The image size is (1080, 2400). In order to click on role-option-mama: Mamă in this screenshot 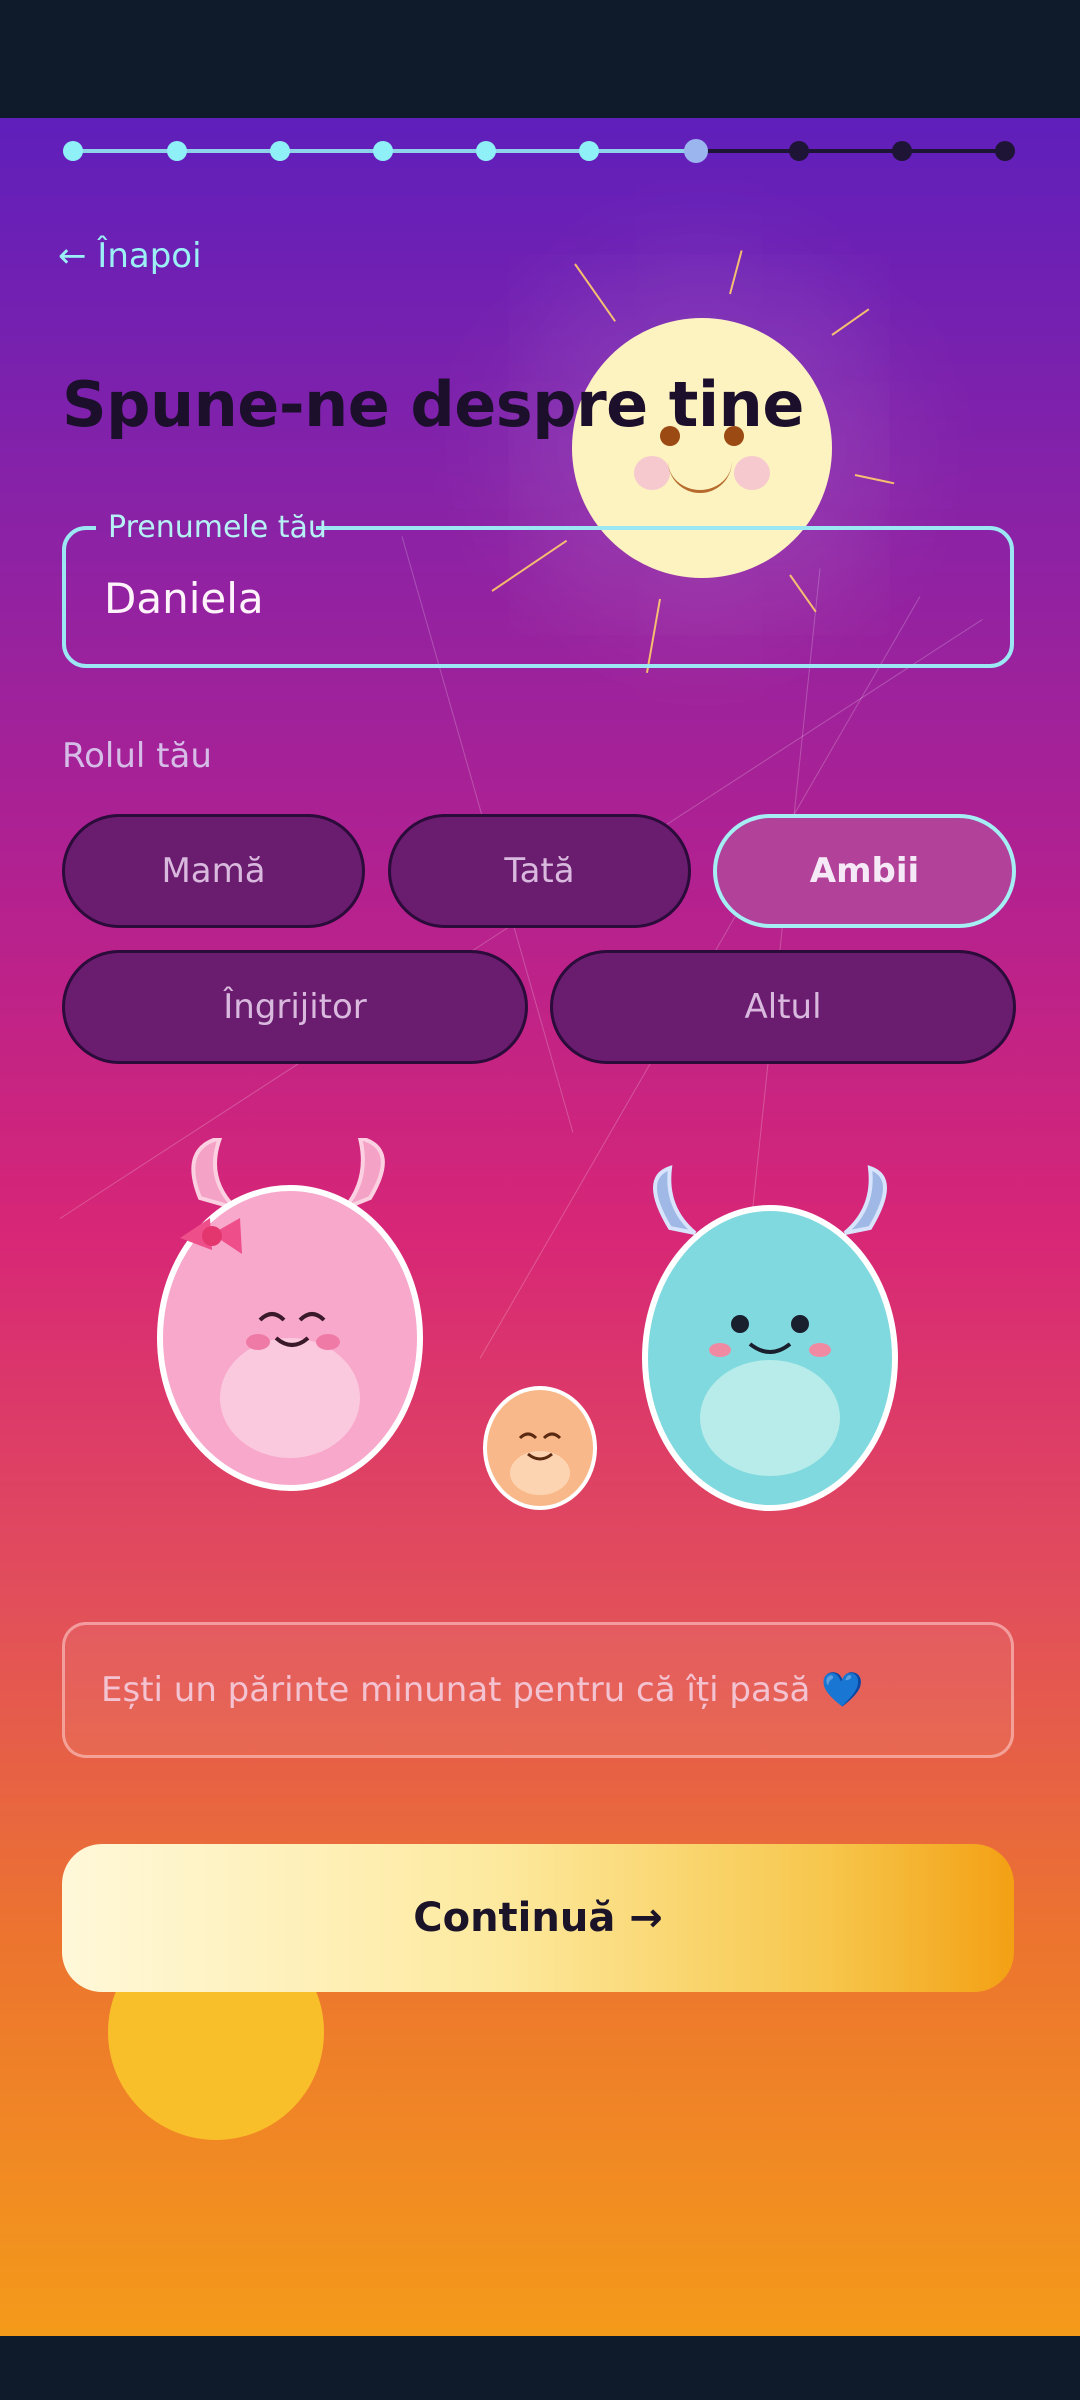, I will do `click(213, 871)`.